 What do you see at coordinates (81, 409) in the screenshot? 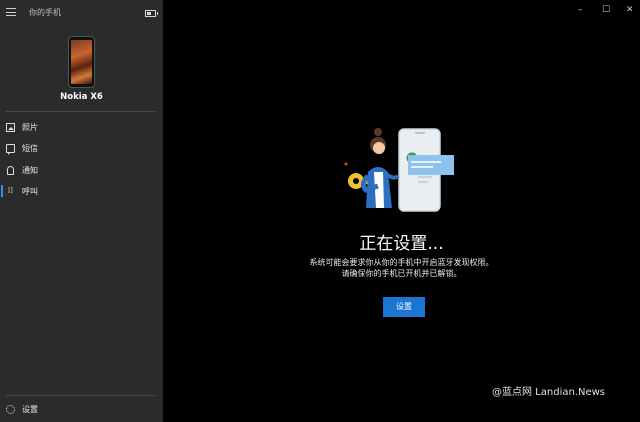
I see `sidebar-item-settings: 设置` at bounding box center [81, 409].